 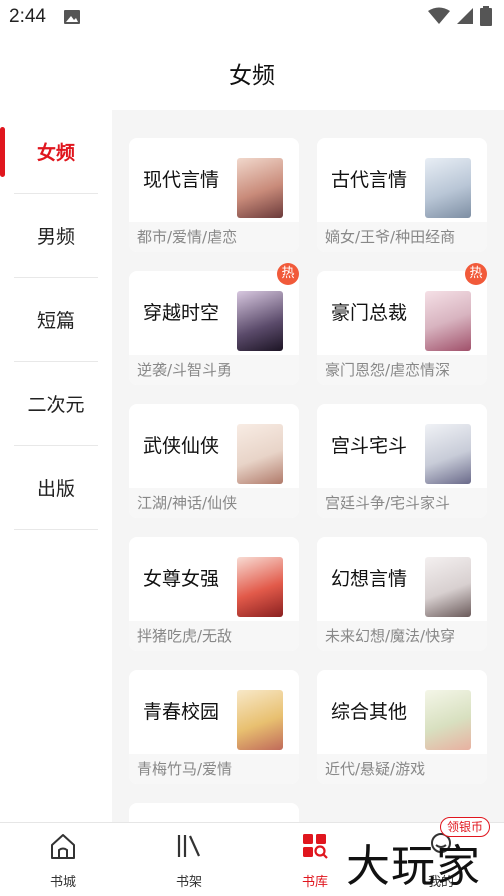 I want to click on category-title: 女尊女强, so click(x=181, y=579).